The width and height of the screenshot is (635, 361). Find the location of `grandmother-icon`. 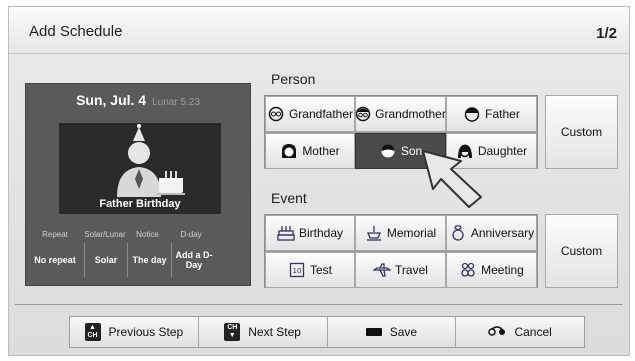

grandmother-icon is located at coordinates (363, 114).